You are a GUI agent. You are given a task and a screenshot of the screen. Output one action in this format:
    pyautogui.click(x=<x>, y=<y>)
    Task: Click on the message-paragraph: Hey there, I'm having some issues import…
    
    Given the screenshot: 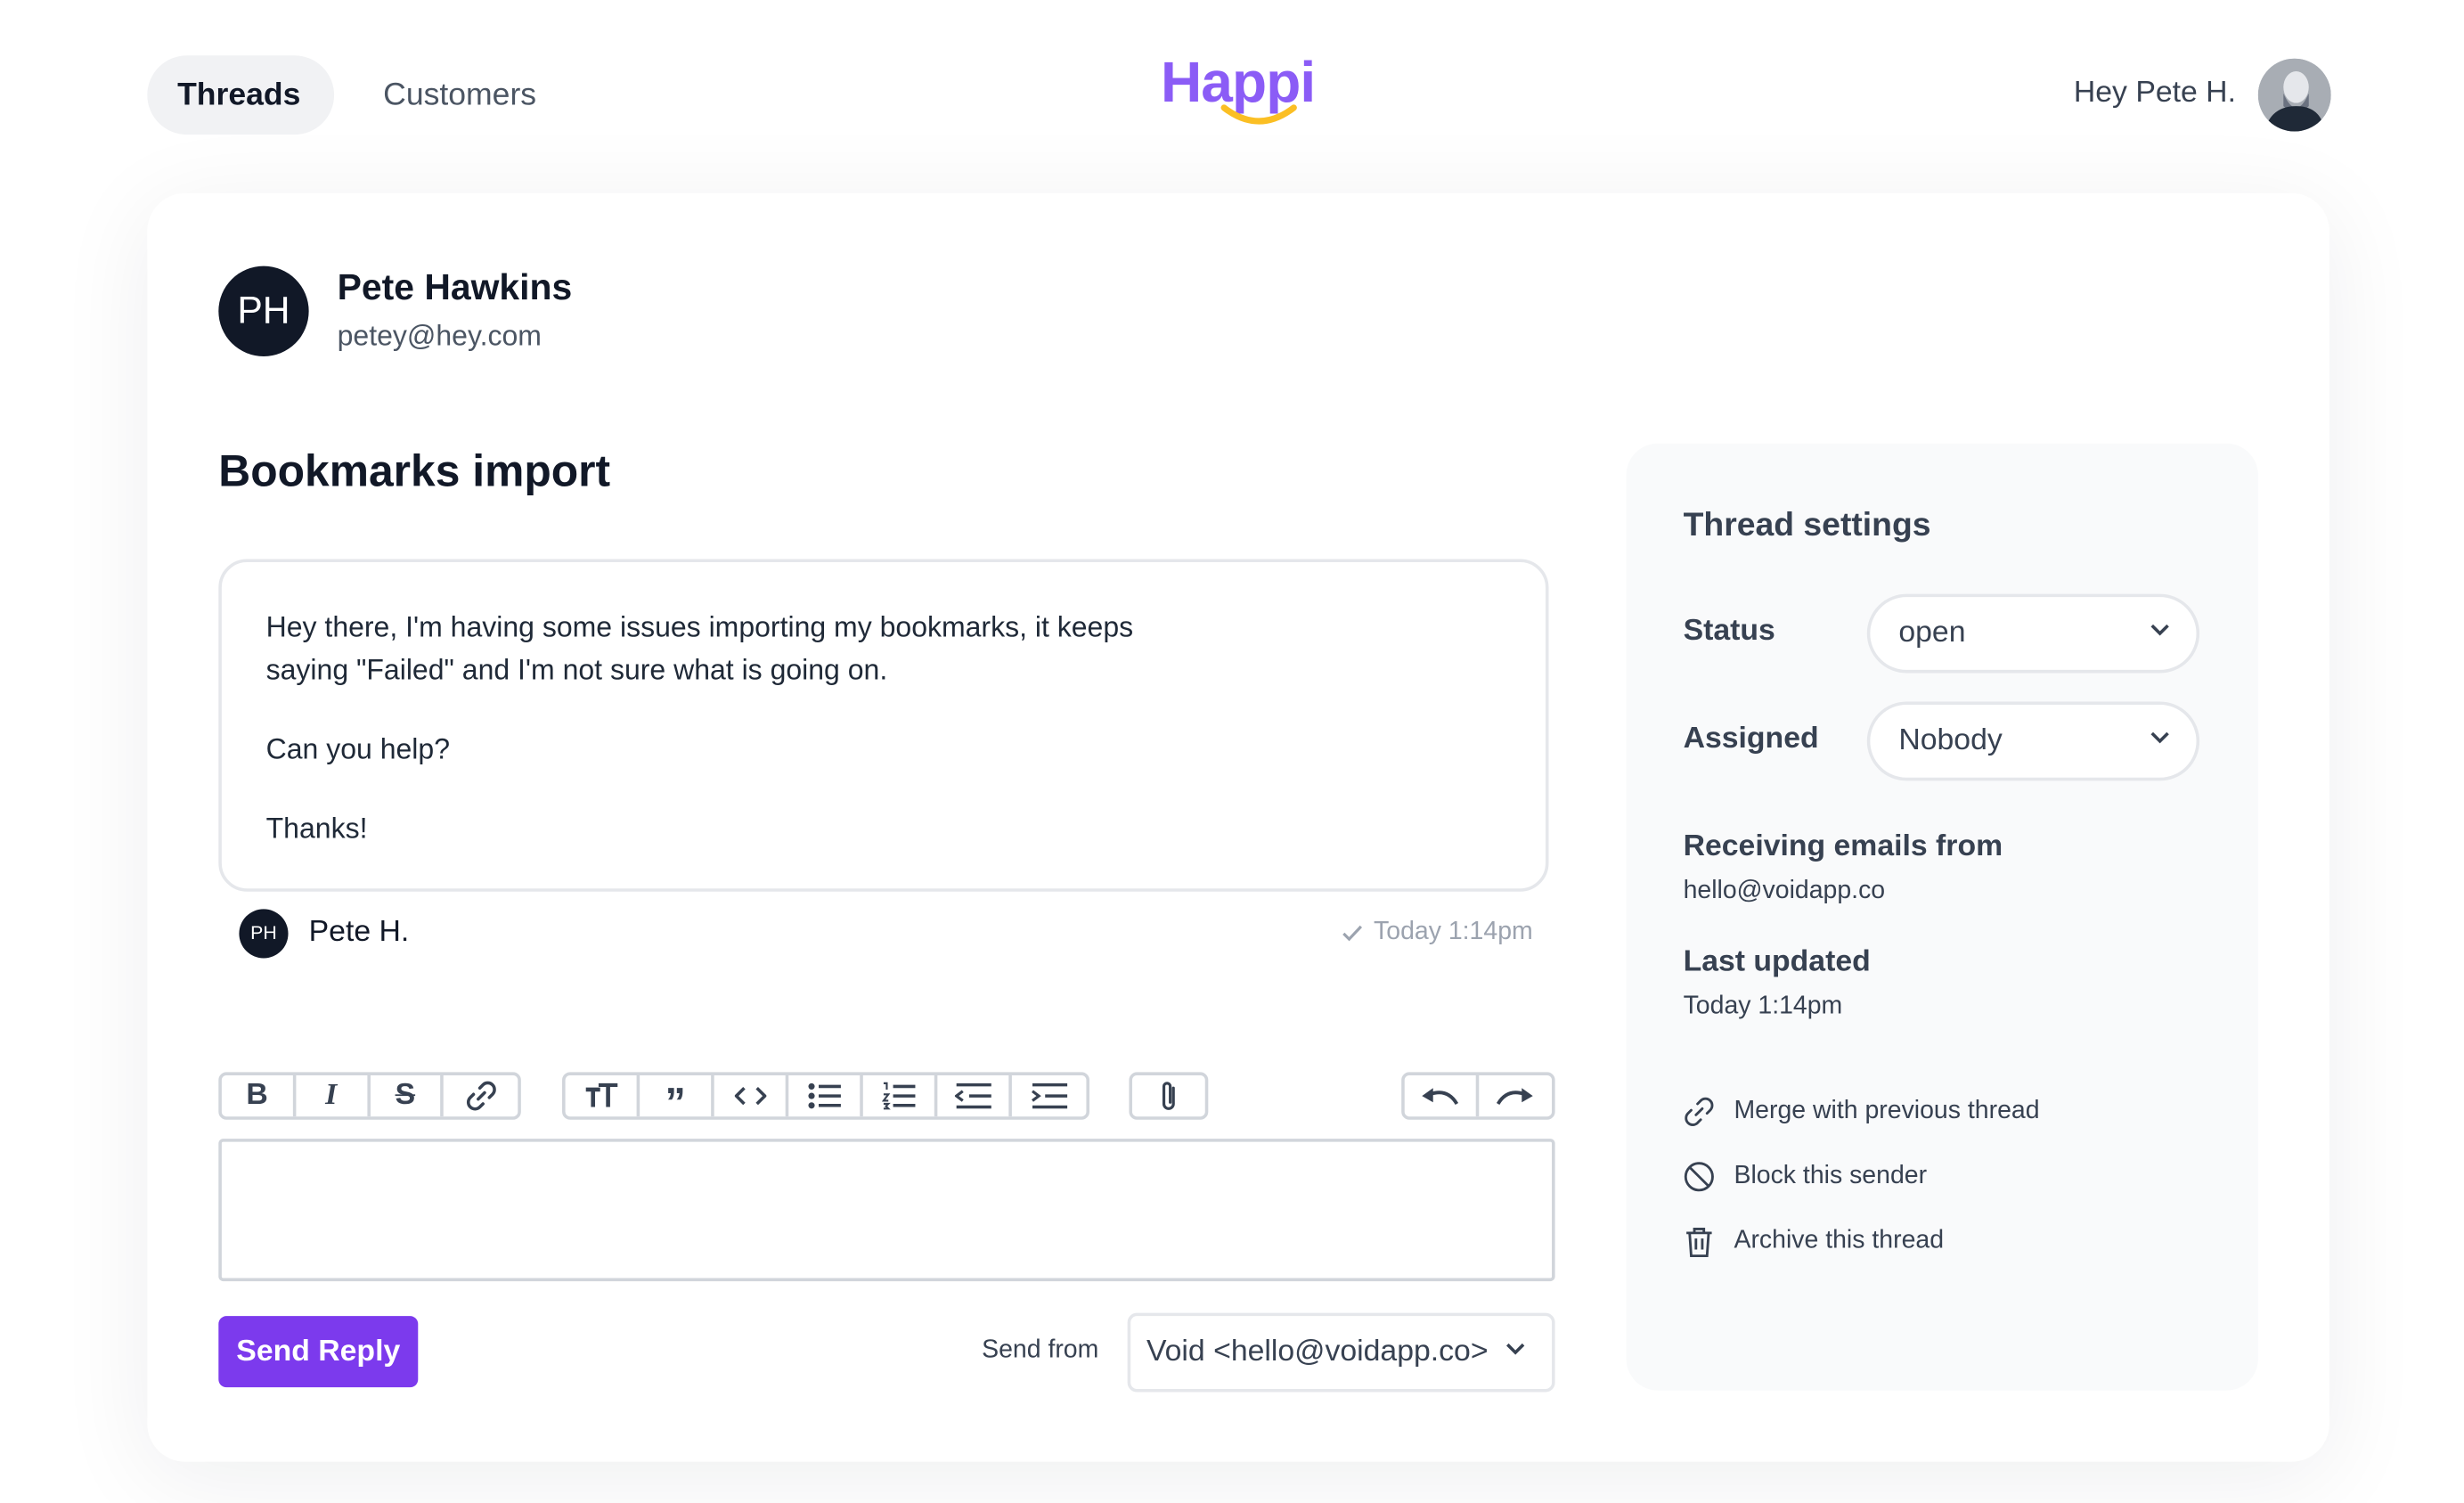 What is the action you would take?
    pyautogui.click(x=884, y=649)
    